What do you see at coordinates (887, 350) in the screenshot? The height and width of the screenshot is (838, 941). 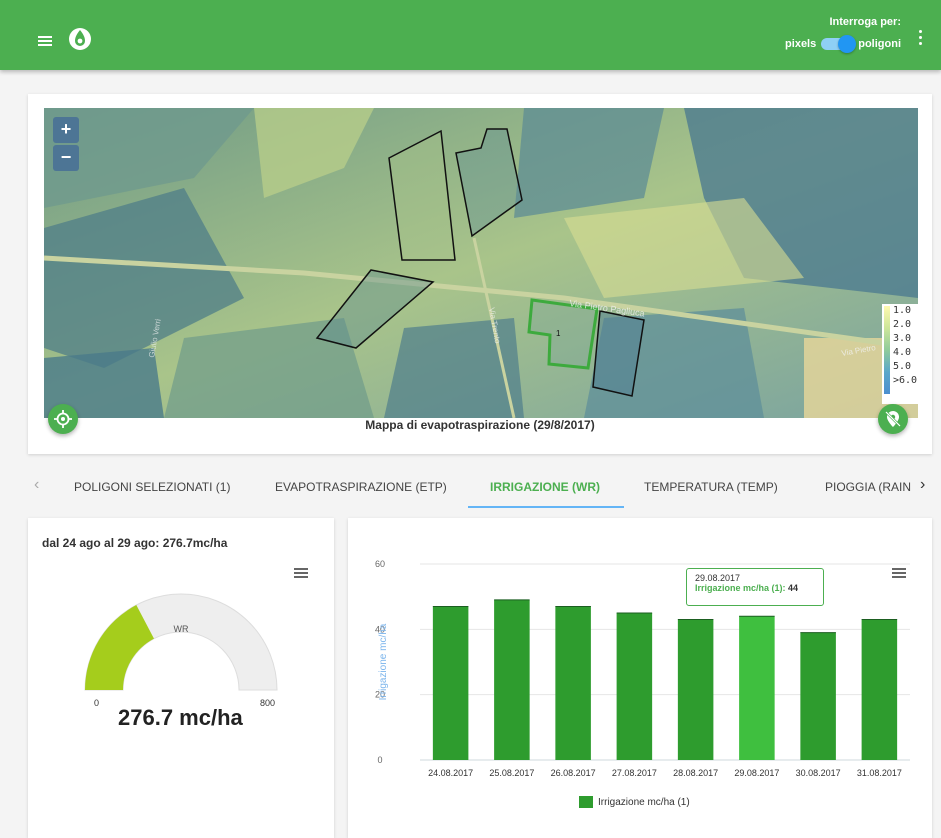 I see `legend-color-bar` at bounding box center [887, 350].